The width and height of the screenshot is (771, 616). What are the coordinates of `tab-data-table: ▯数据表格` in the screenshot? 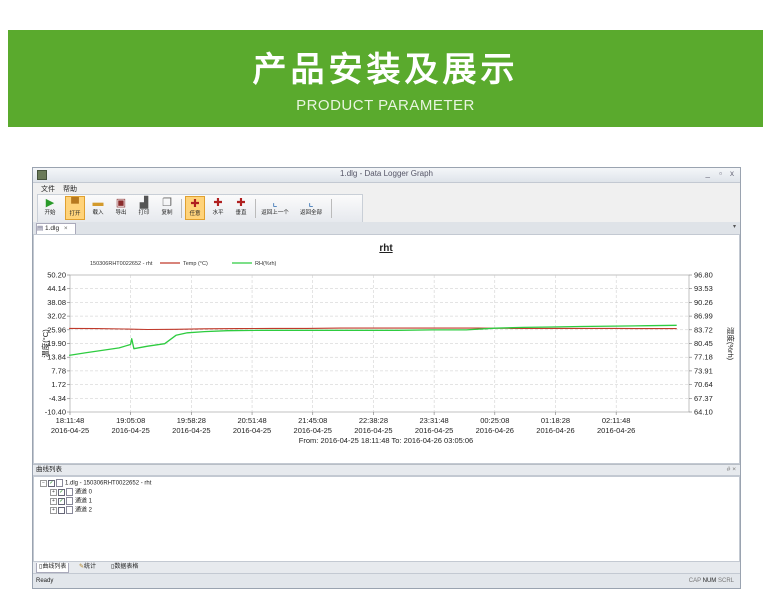 It's located at (124, 567).